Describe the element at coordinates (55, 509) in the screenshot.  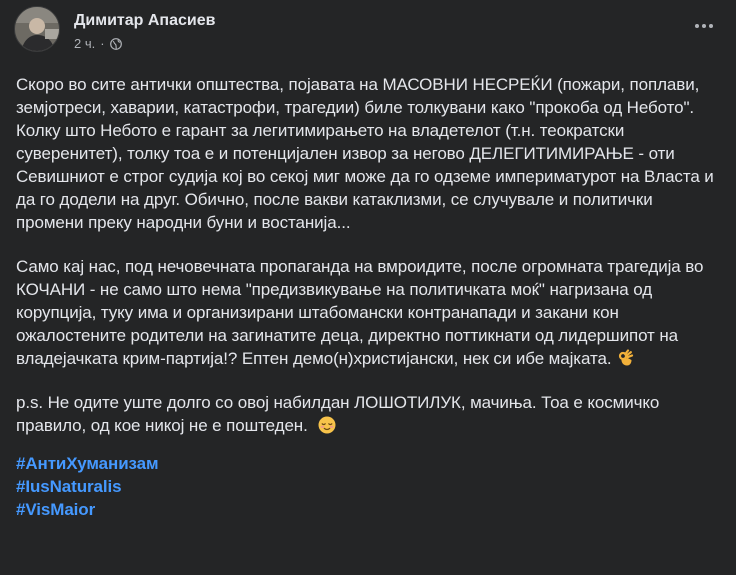
I see `hashtag-link: #VisMaior` at that location.